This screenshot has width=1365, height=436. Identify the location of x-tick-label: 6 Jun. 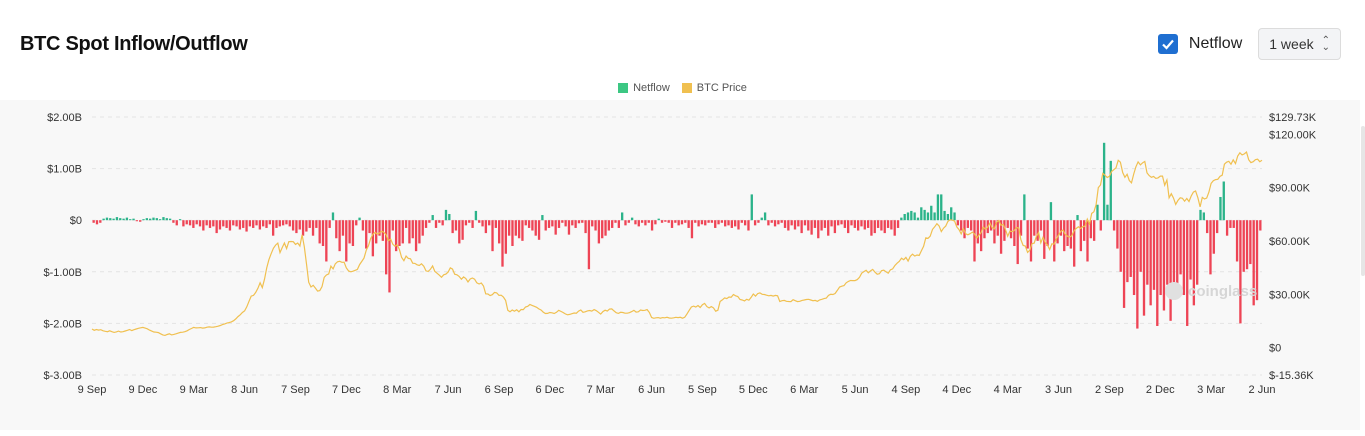
(651, 390).